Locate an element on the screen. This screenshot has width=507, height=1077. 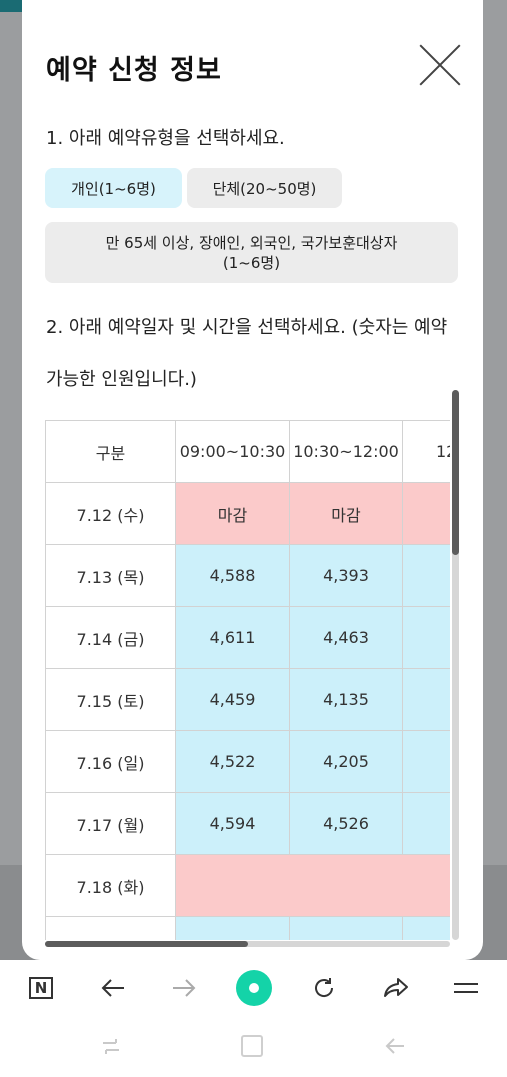
browser-toolbar: N is located at coordinates (253, 987).